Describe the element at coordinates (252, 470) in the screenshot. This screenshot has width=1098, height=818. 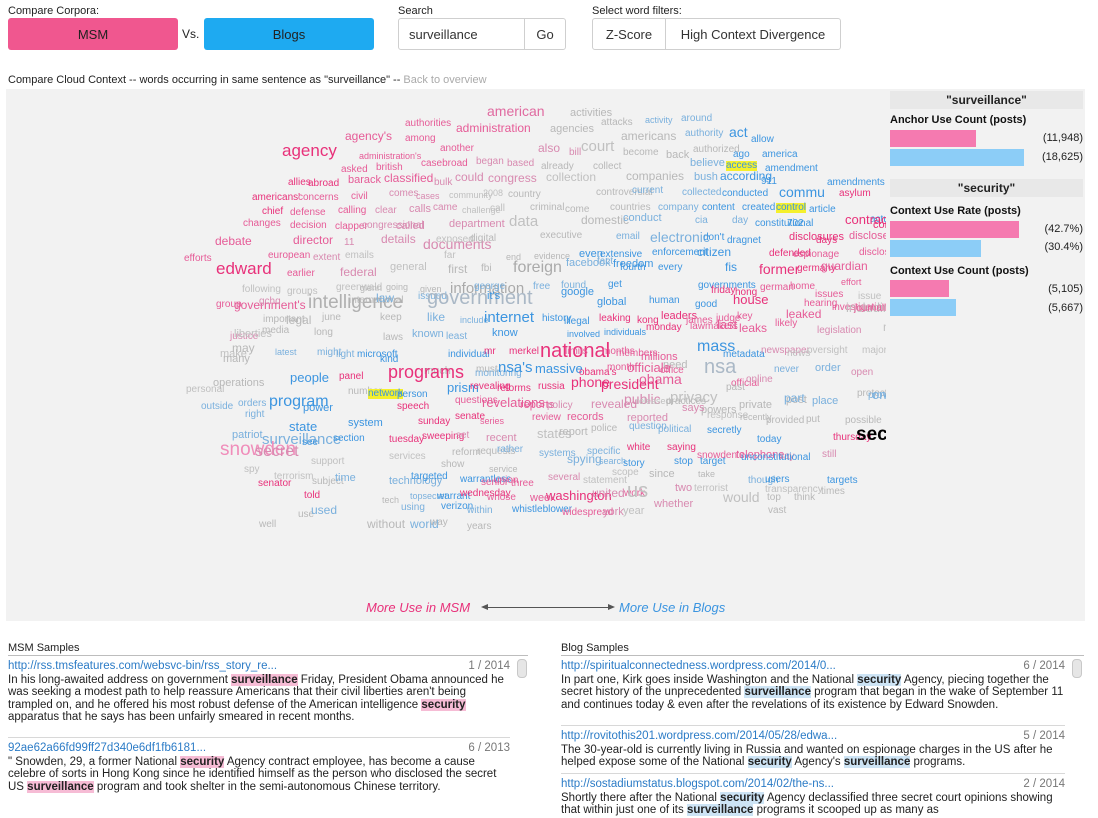
I see `cloud-word: spy` at that location.